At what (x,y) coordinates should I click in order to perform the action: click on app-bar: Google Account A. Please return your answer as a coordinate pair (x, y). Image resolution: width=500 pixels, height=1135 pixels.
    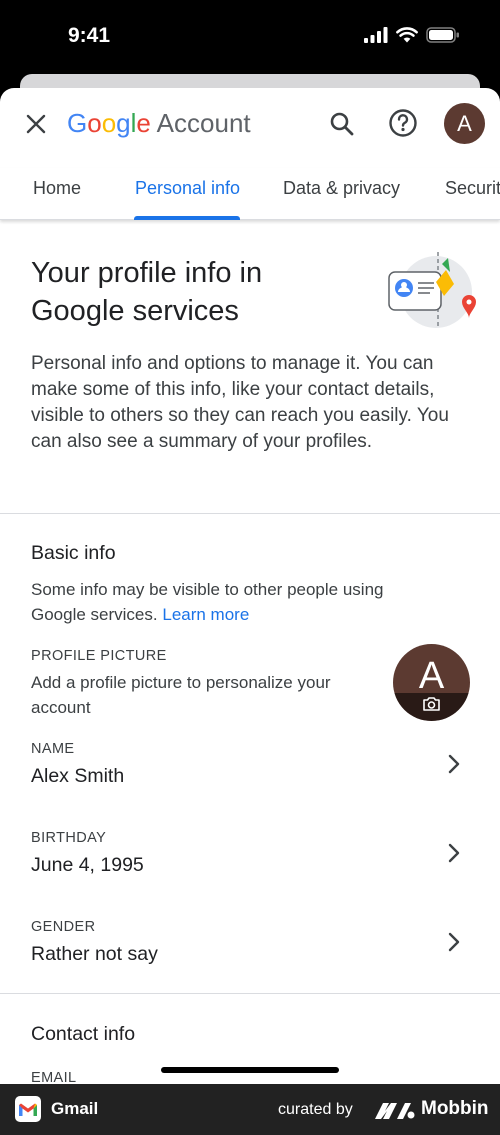
    Looking at the image, I should click on (250, 124).